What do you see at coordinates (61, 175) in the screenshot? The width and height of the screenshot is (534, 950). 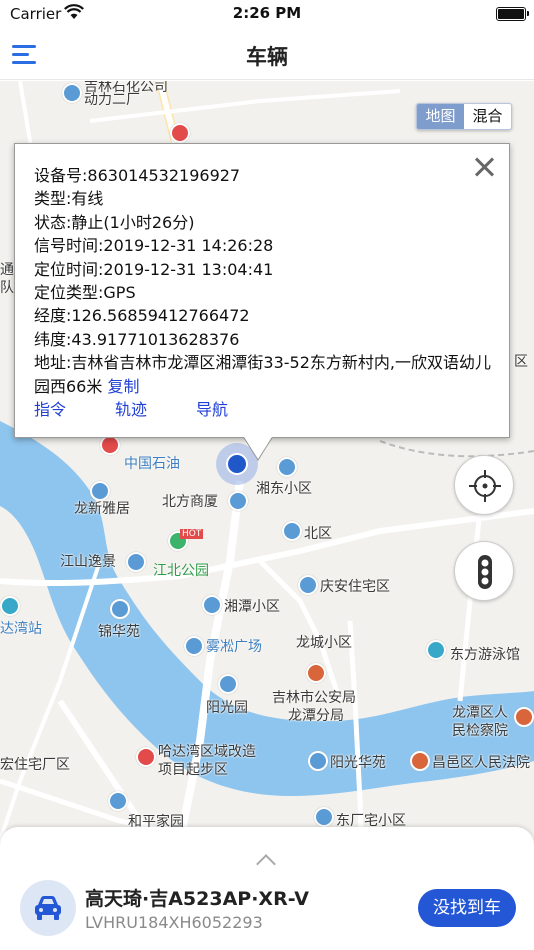 I see `device-label: 设备号:` at bounding box center [61, 175].